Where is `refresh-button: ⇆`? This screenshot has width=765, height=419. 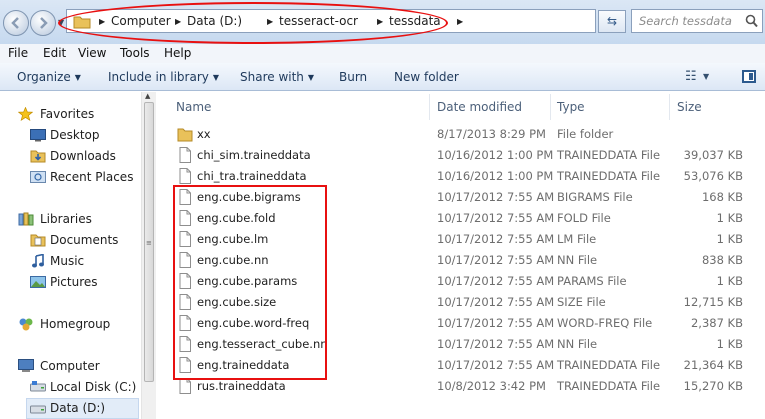 refresh-button: ⇆ is located at coordinates (612, 21).